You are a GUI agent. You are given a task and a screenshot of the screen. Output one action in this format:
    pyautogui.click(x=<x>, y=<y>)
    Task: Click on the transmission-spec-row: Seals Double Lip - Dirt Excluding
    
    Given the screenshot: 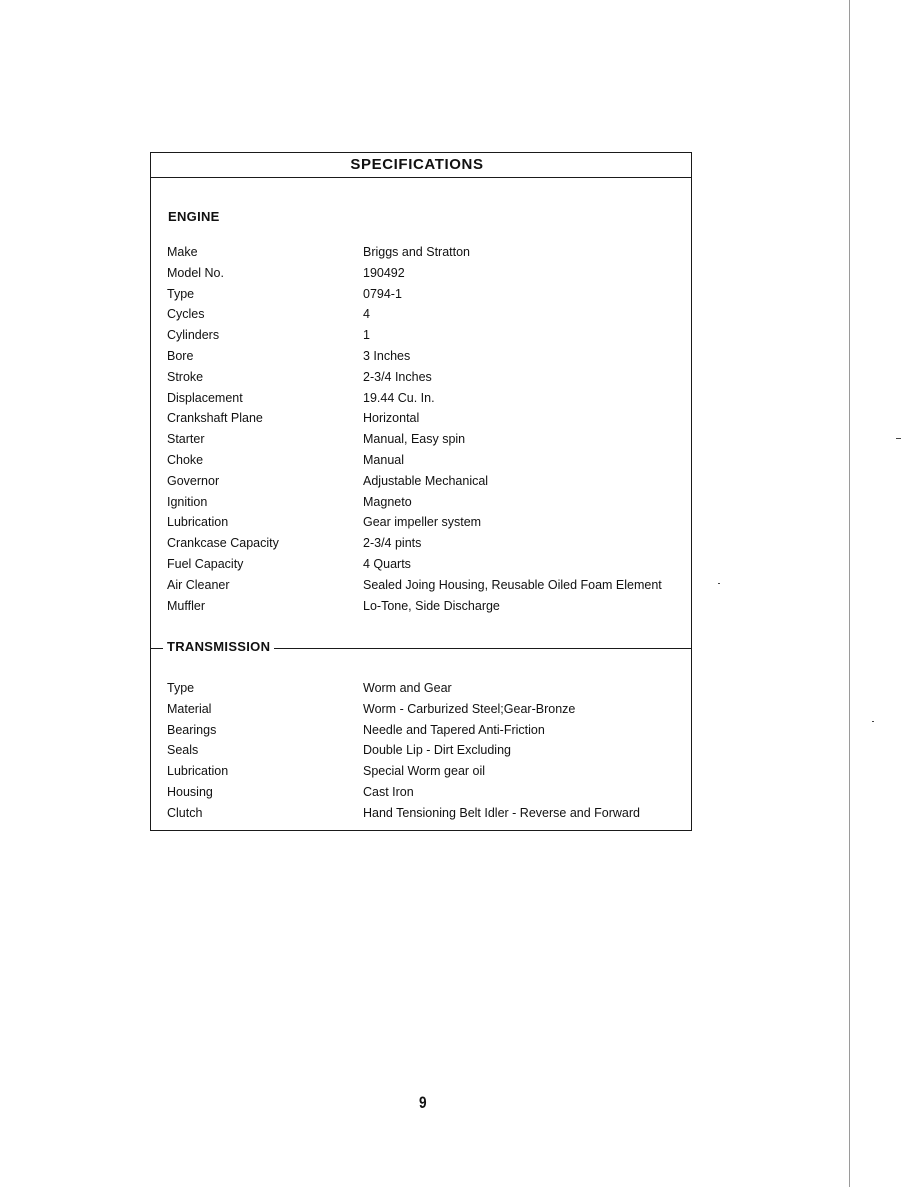 What is the action you would take?
    pyautogui.click(x=429, y=750)
    